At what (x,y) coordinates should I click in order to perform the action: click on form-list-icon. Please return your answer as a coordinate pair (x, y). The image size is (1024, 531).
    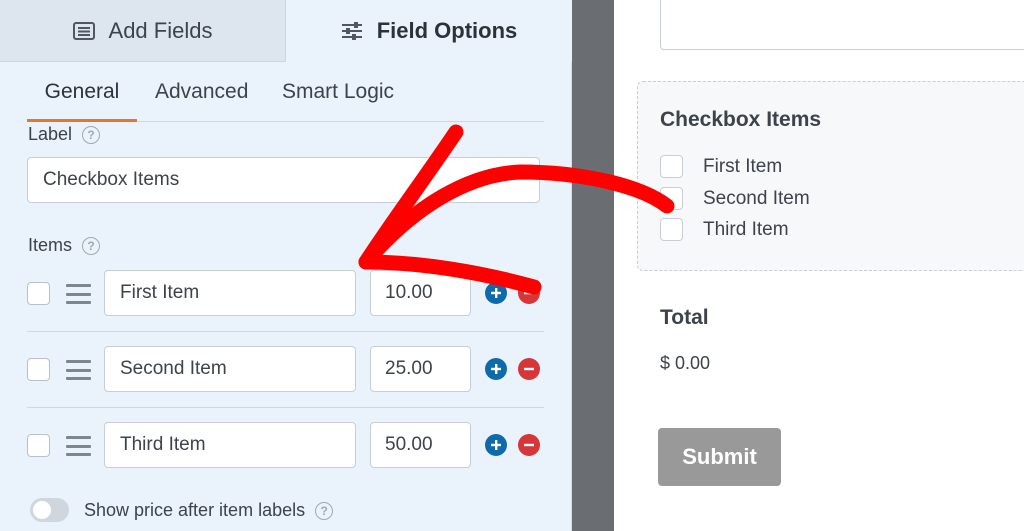
    Looking at the image, I should click on (83, 30).